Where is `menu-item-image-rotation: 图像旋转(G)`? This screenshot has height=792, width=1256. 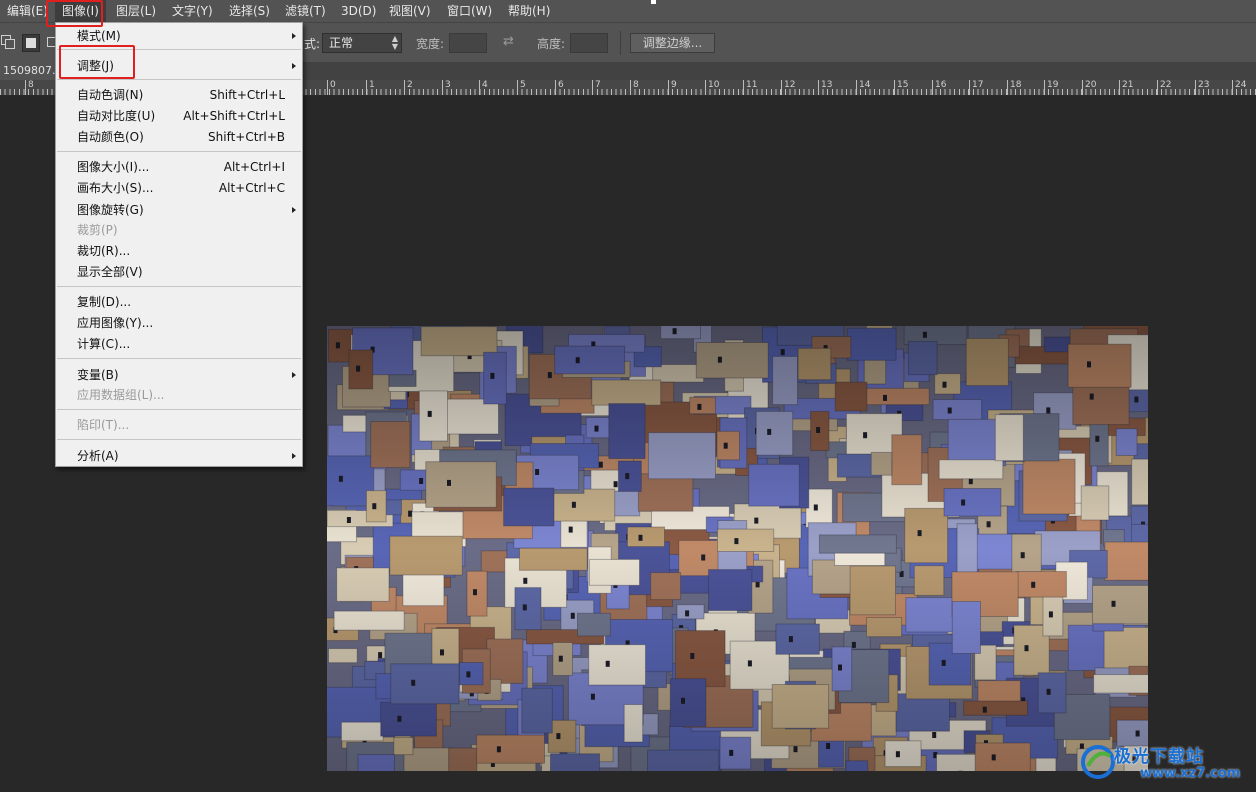
menu-item-image-rotation: 图像旋转(G) is located at coordinates (179, 210).